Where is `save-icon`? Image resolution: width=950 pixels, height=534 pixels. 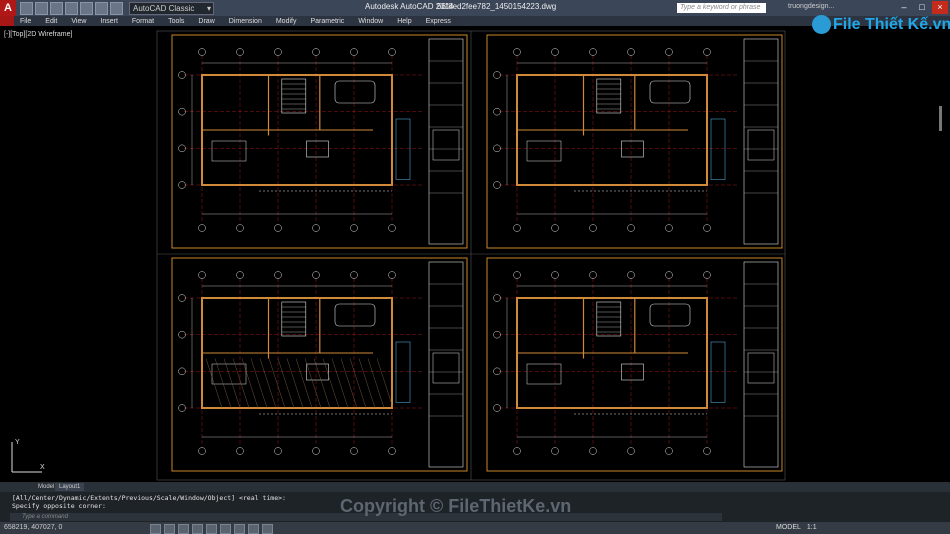 save-icon is located at coordinates (56, 8).